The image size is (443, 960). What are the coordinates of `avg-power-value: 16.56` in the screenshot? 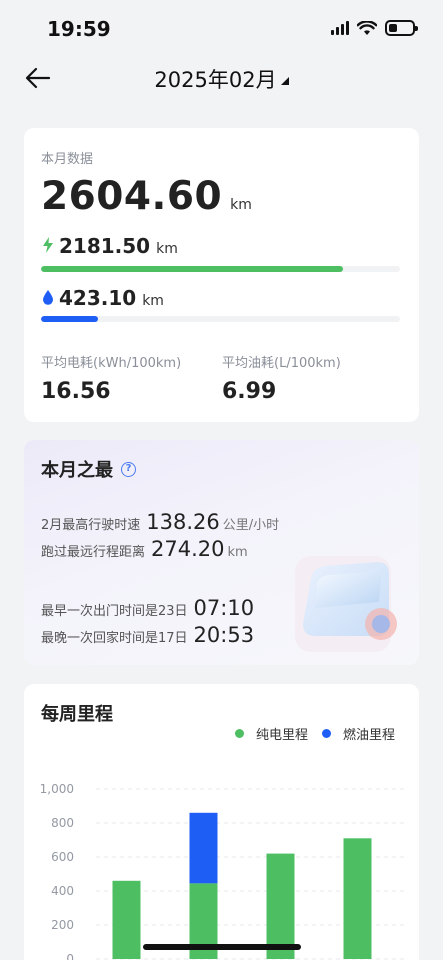 It's located at (76, 391).